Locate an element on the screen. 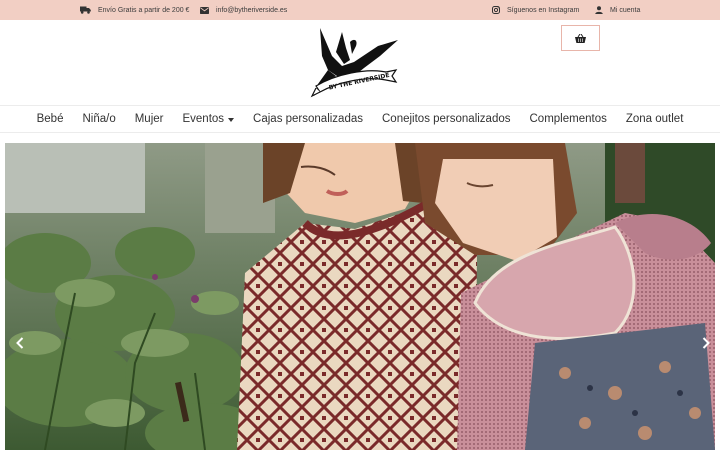 The width and height of the screenshot is (720, 450). cart-button is located at coordinates (580, 38).